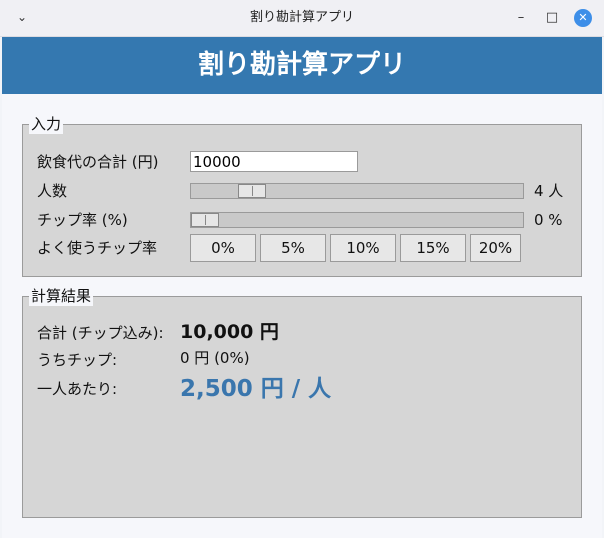  I want to click on minimize-icon: –, so click(521, 18).